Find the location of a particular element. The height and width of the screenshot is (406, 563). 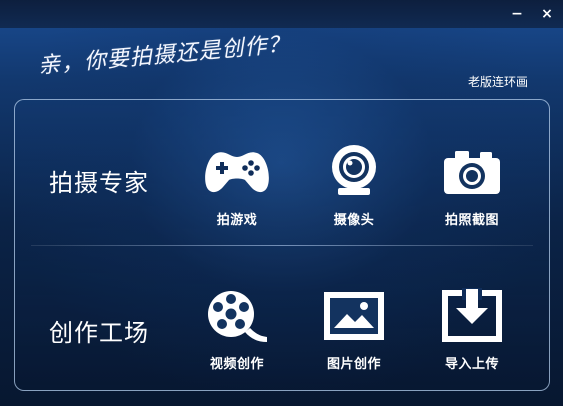

picture-icon-wrap is located at coordinates (354, 316).